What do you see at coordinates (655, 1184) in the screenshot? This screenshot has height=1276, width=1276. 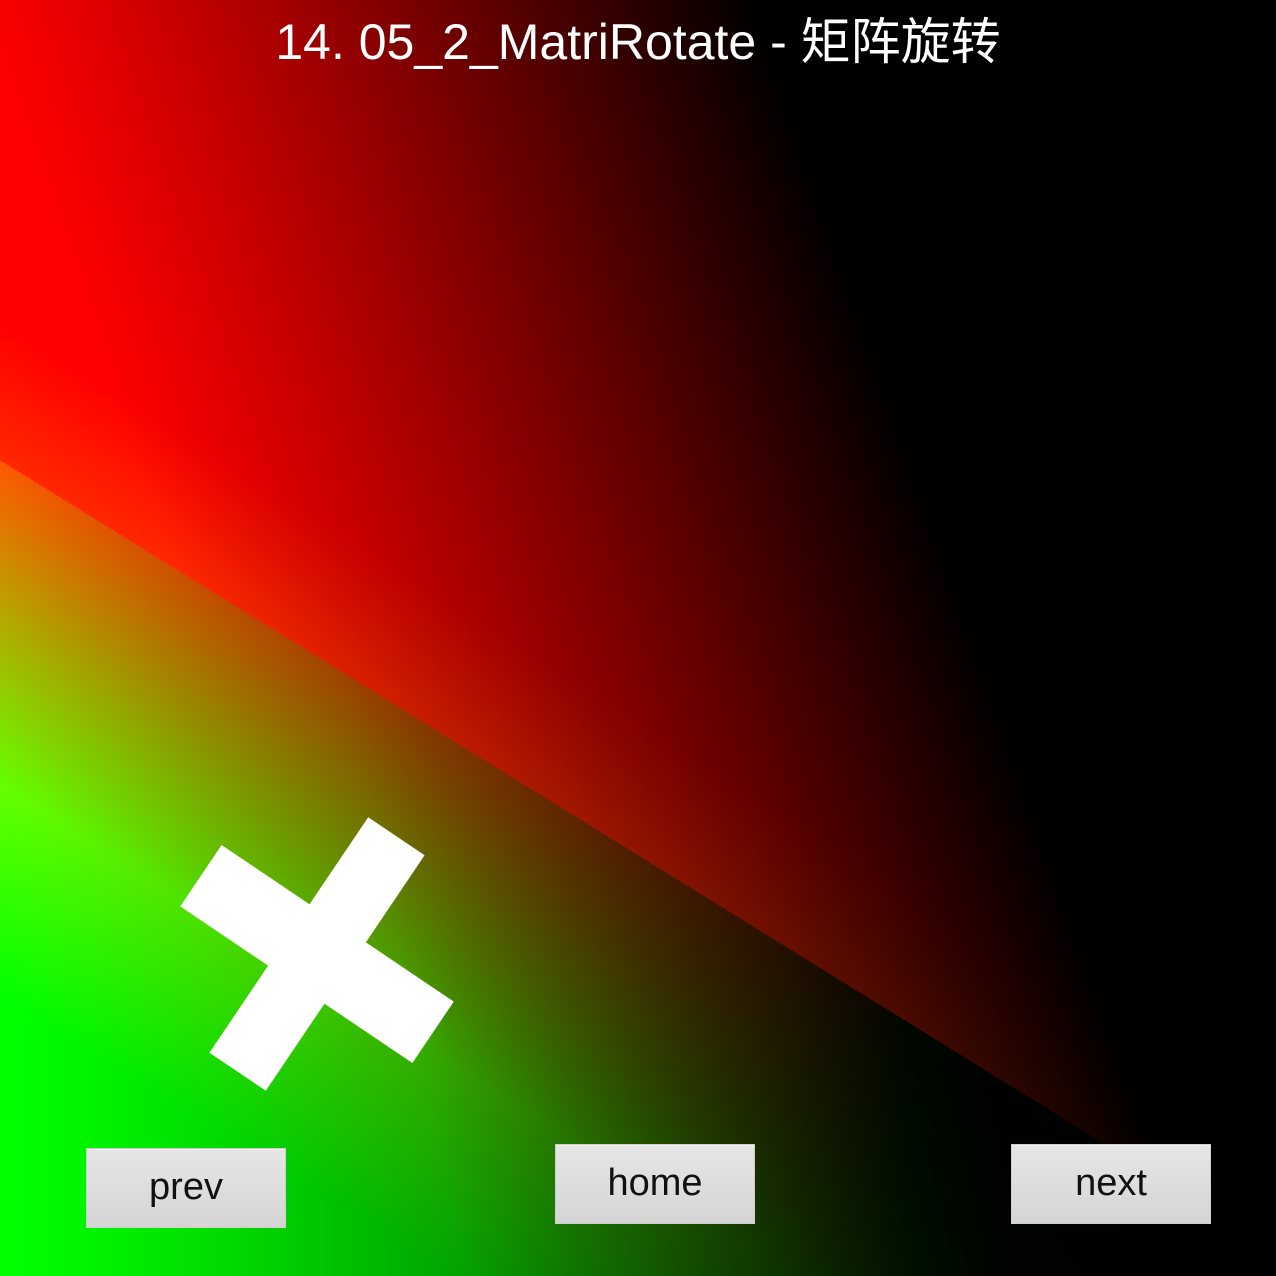 I see `home-button: home` at bounding box center [655, 1184].